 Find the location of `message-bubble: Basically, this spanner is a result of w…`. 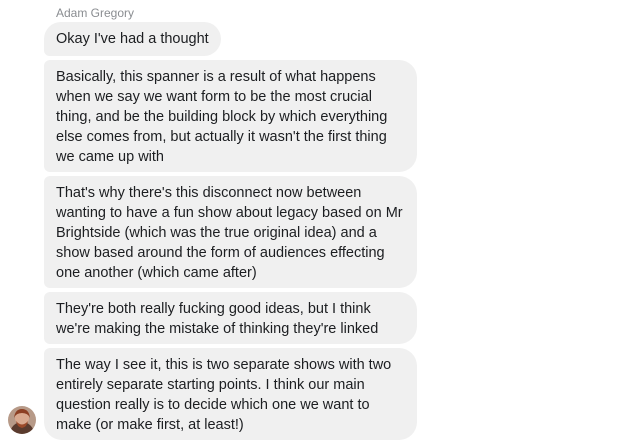

message-bubble: Basically, this spanner is a result of w… is located at coordinates (230, 116).